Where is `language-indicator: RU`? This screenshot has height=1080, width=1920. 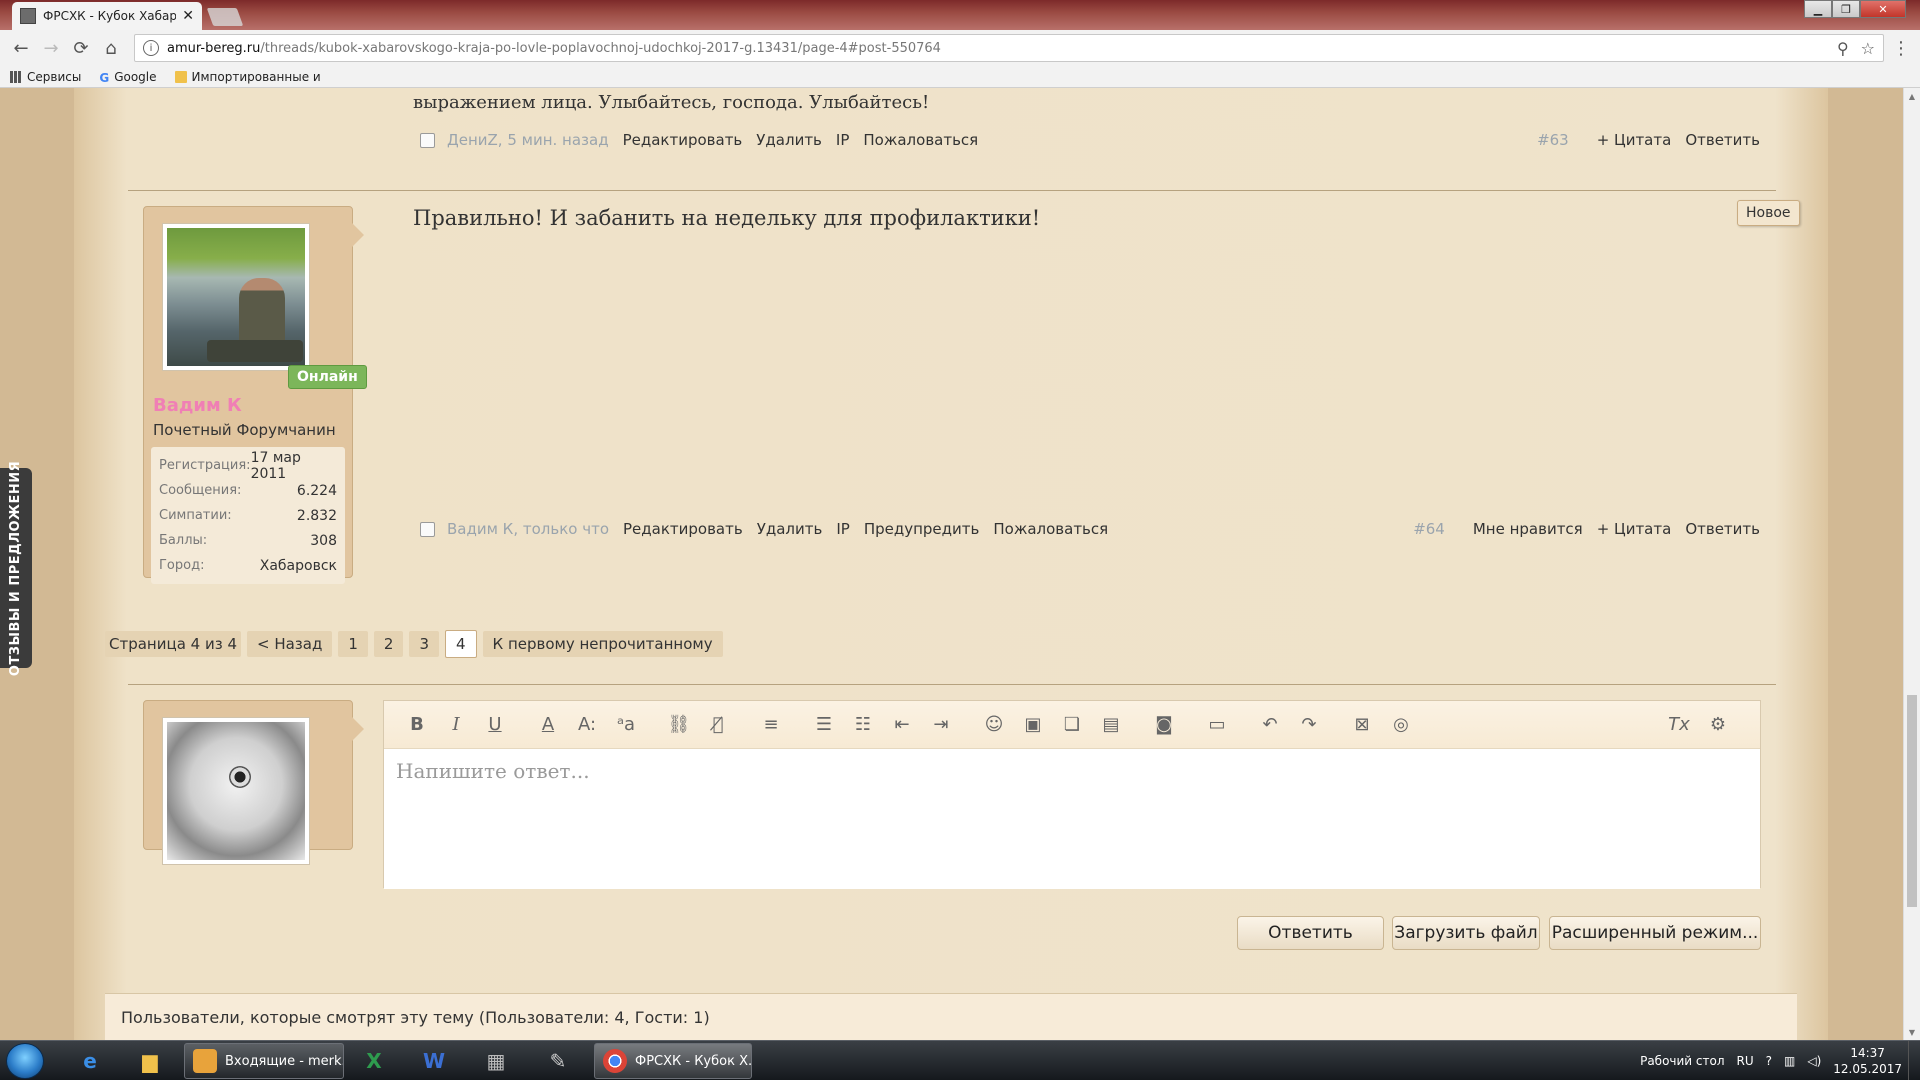 language-indicator: RU is located at coordinates (1745, 1061).